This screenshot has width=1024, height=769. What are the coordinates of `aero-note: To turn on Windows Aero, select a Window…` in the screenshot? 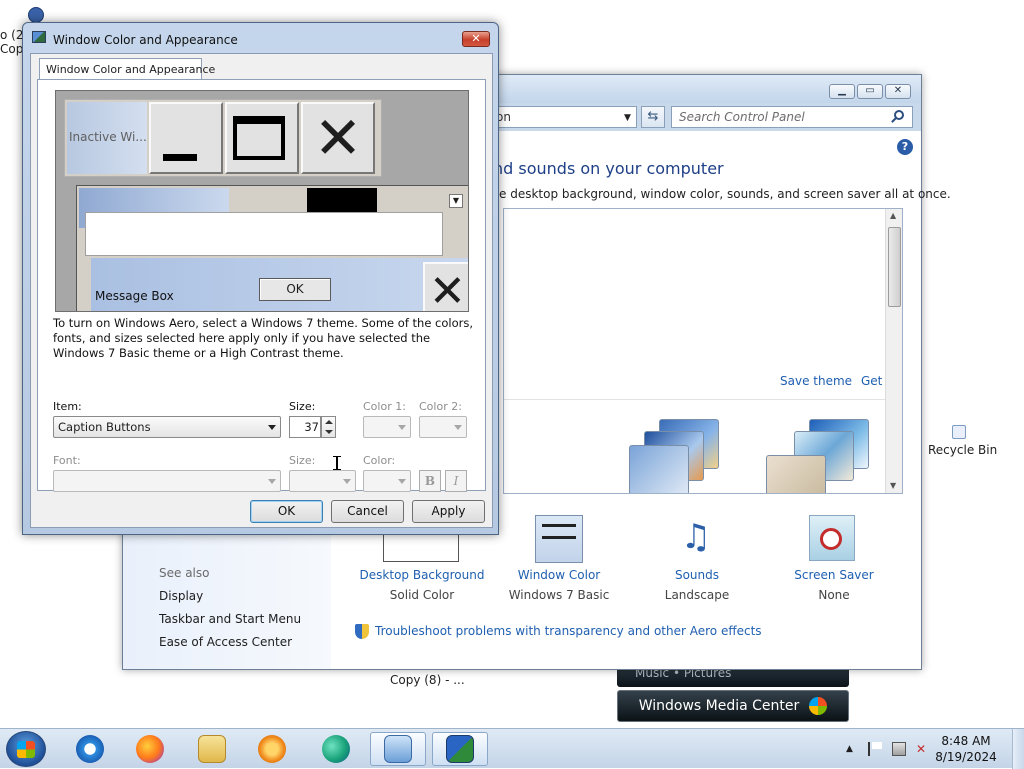 It's located at (263, 338).